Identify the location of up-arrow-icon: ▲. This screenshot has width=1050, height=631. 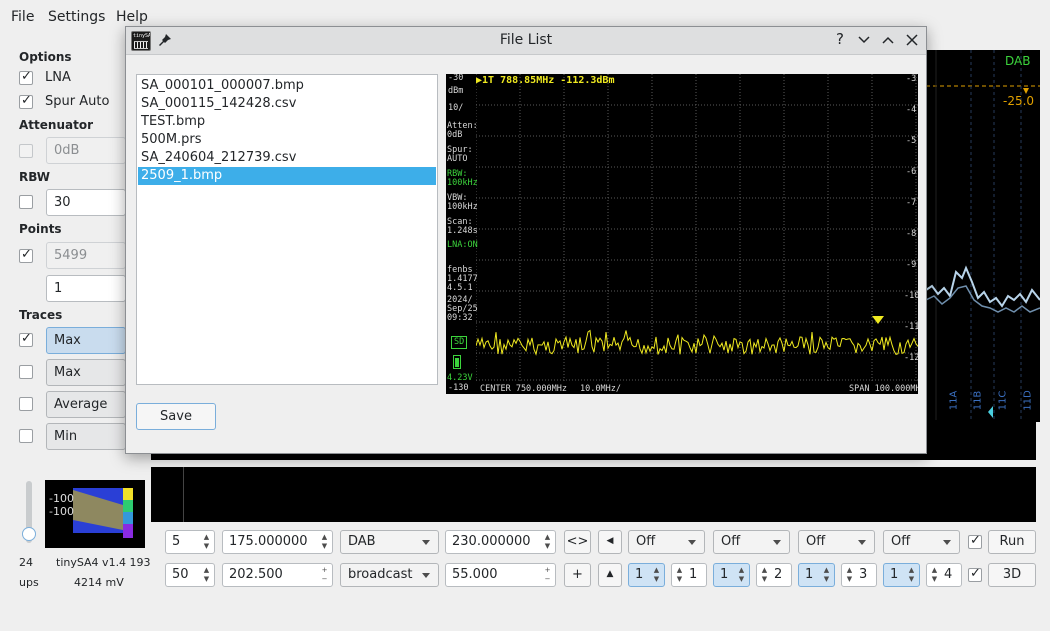
(610, 574).